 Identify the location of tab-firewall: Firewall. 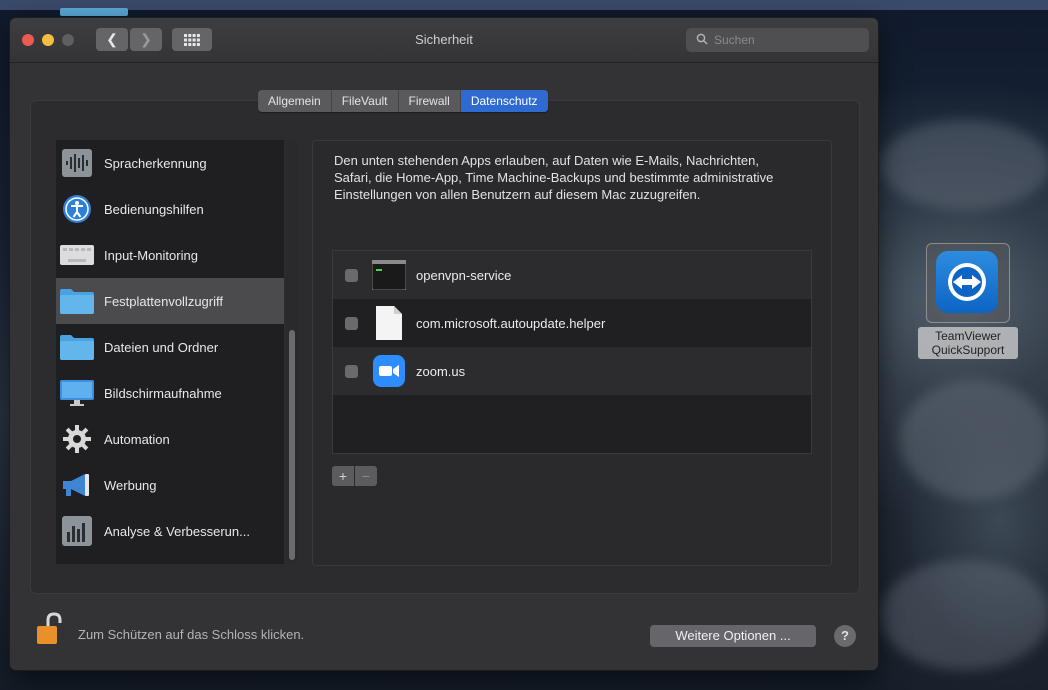
(430, 101).